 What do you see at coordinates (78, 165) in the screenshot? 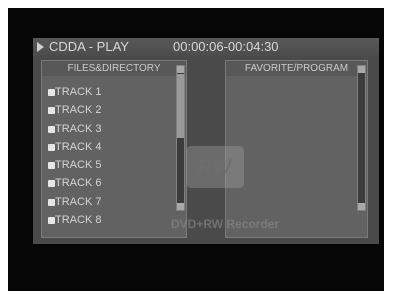
I see `track-label: TRACK 5` at bounding box center [78, 165].